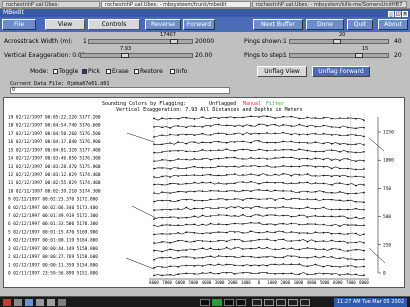 This screenshot has height=307, width=410. Describe the element at coordinates (40, 302) in the screenshot. I see `files-launcher-icon` at that location.